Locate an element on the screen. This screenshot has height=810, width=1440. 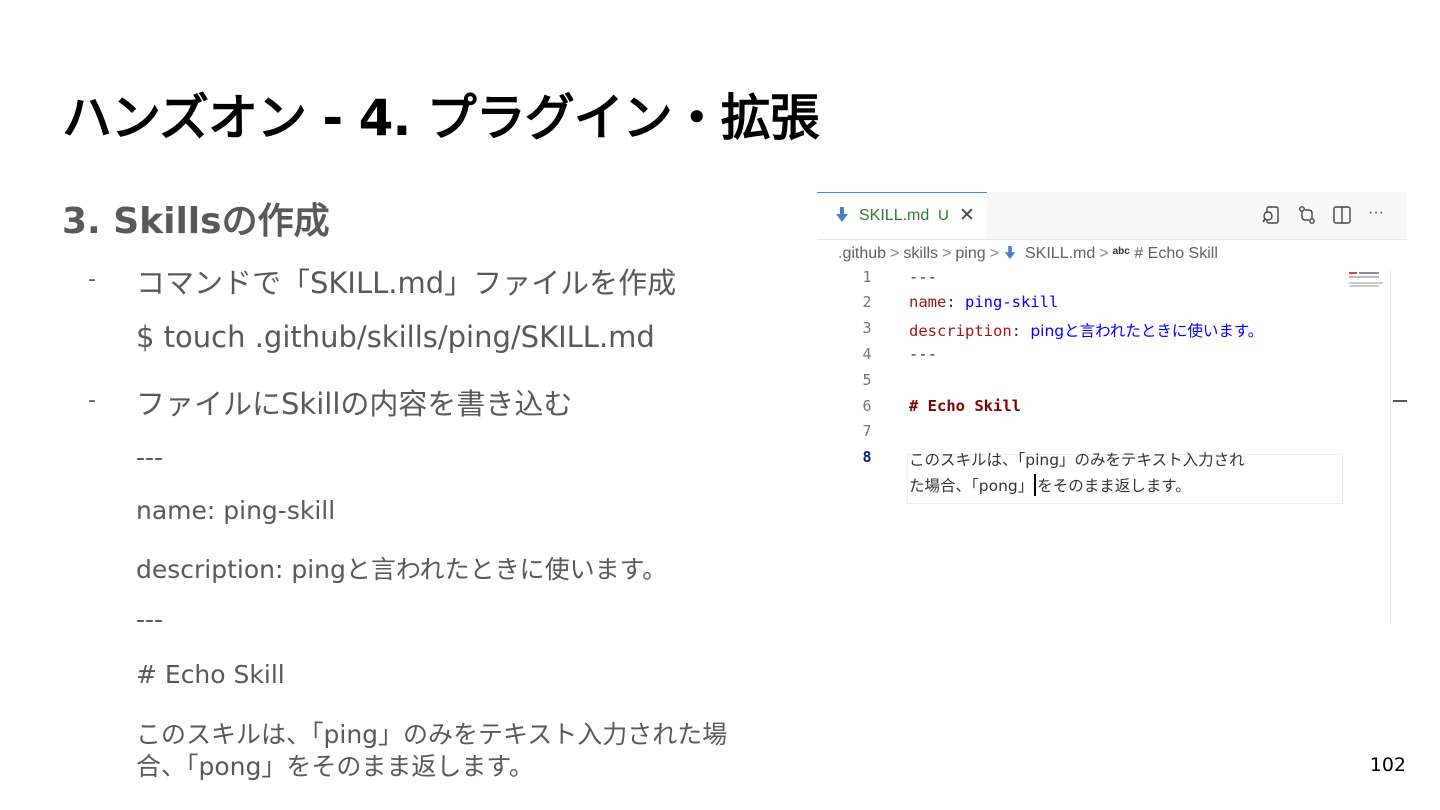
slide-title: ハンズオン - 4. プラグイン・拡張 is located at coordinates (441, 118).